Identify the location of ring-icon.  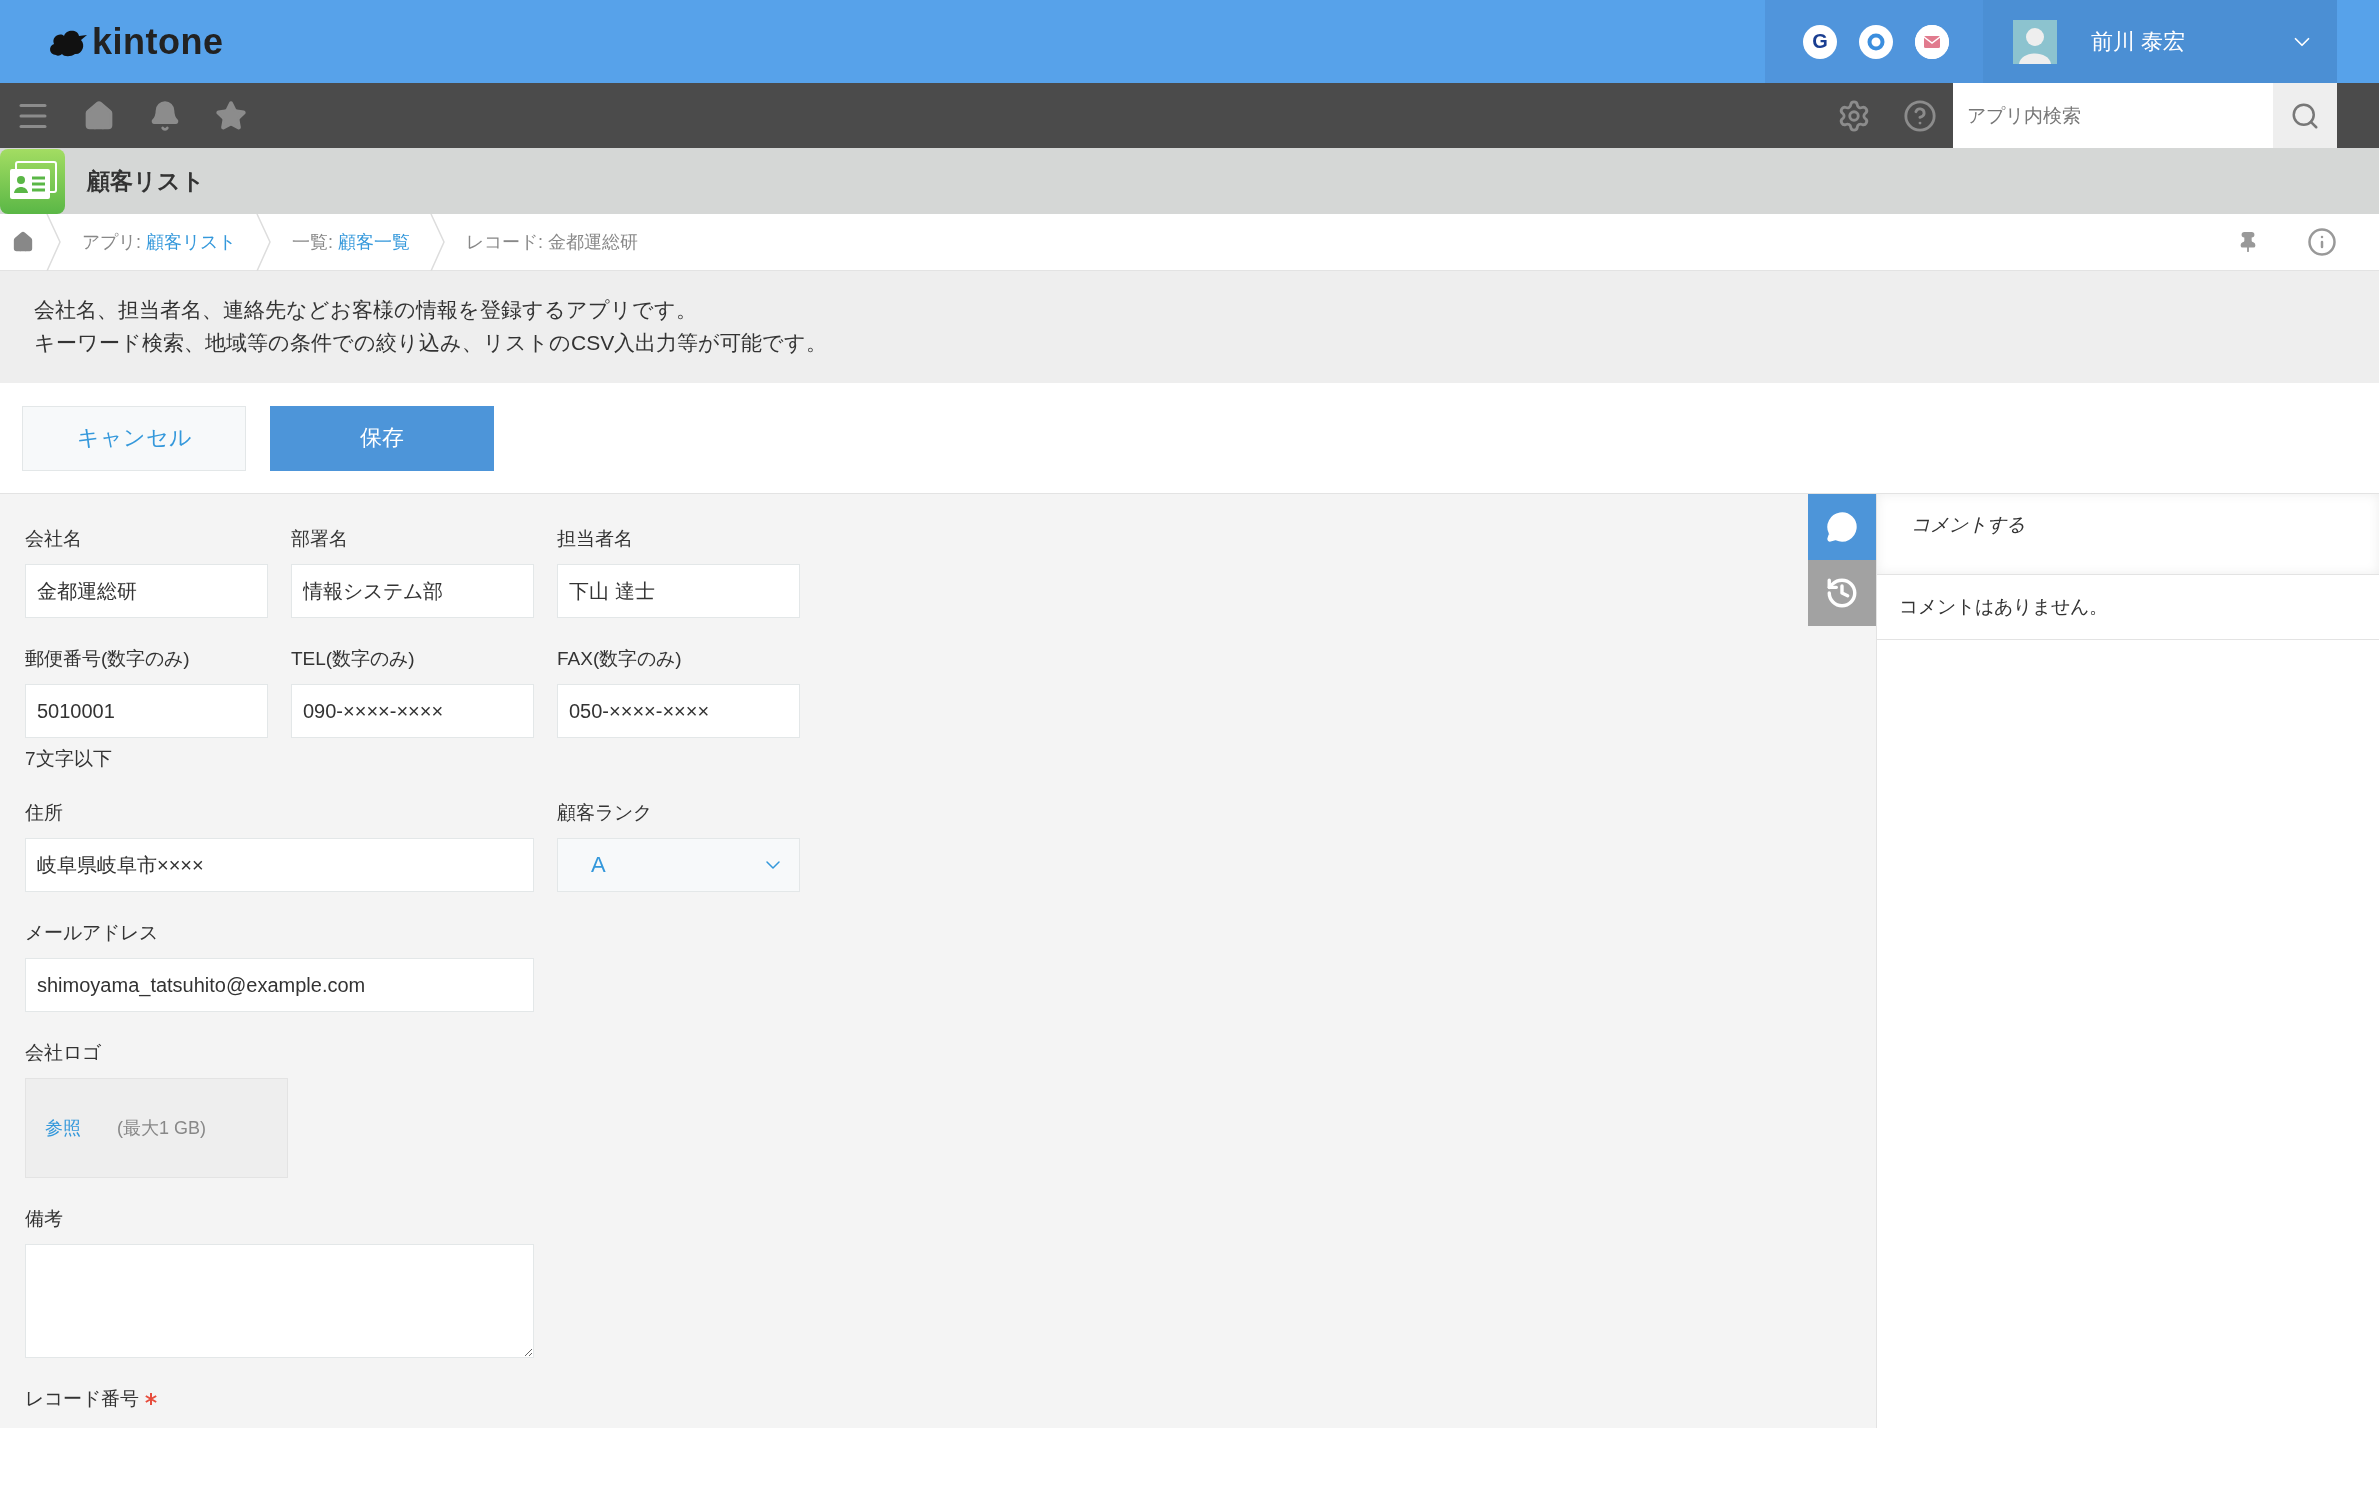
(1876, 41).